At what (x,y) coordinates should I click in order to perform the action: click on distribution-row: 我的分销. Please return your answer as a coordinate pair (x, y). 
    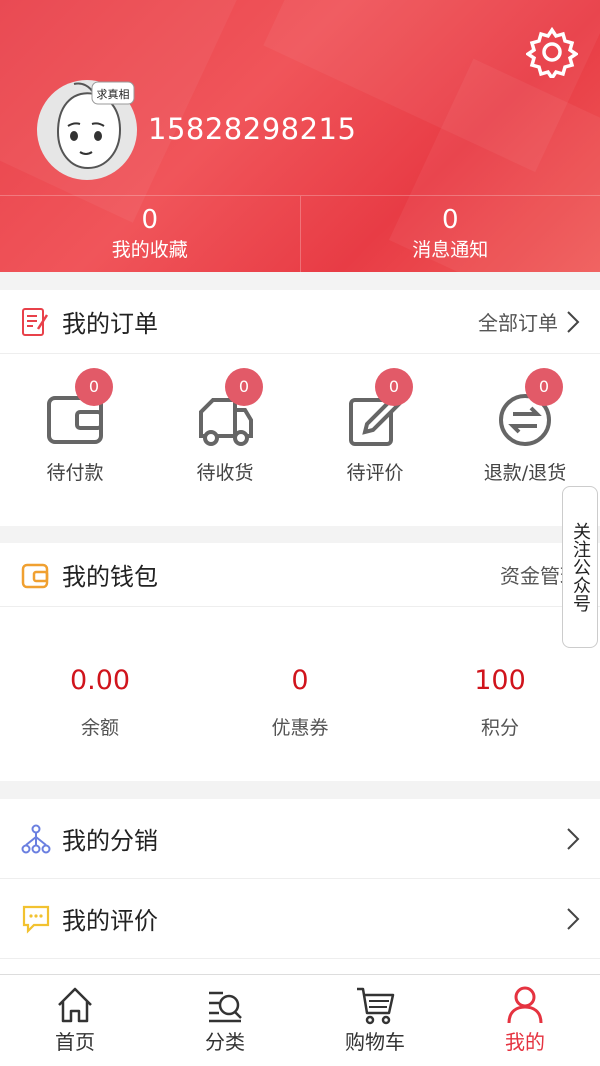
    Looking at the image, I should click on (300, 839).